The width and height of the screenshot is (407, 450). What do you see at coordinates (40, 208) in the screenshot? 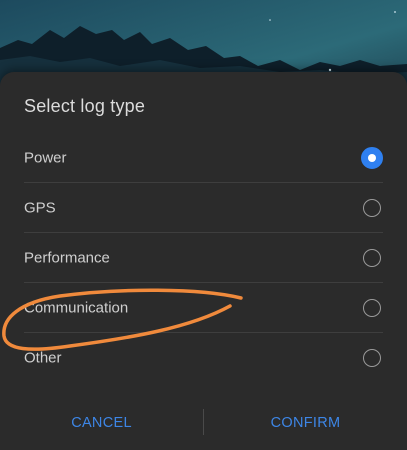
I see `option-label: GPS` at bounding box center [40, 208].